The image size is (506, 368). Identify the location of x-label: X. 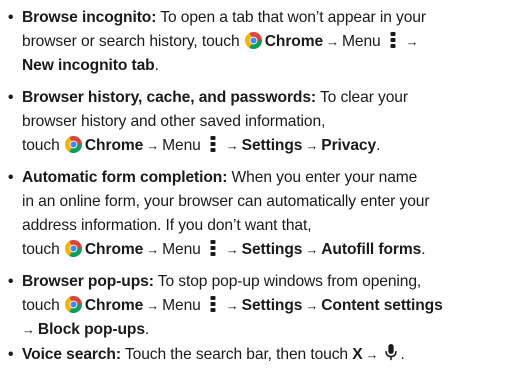
(357, 354).